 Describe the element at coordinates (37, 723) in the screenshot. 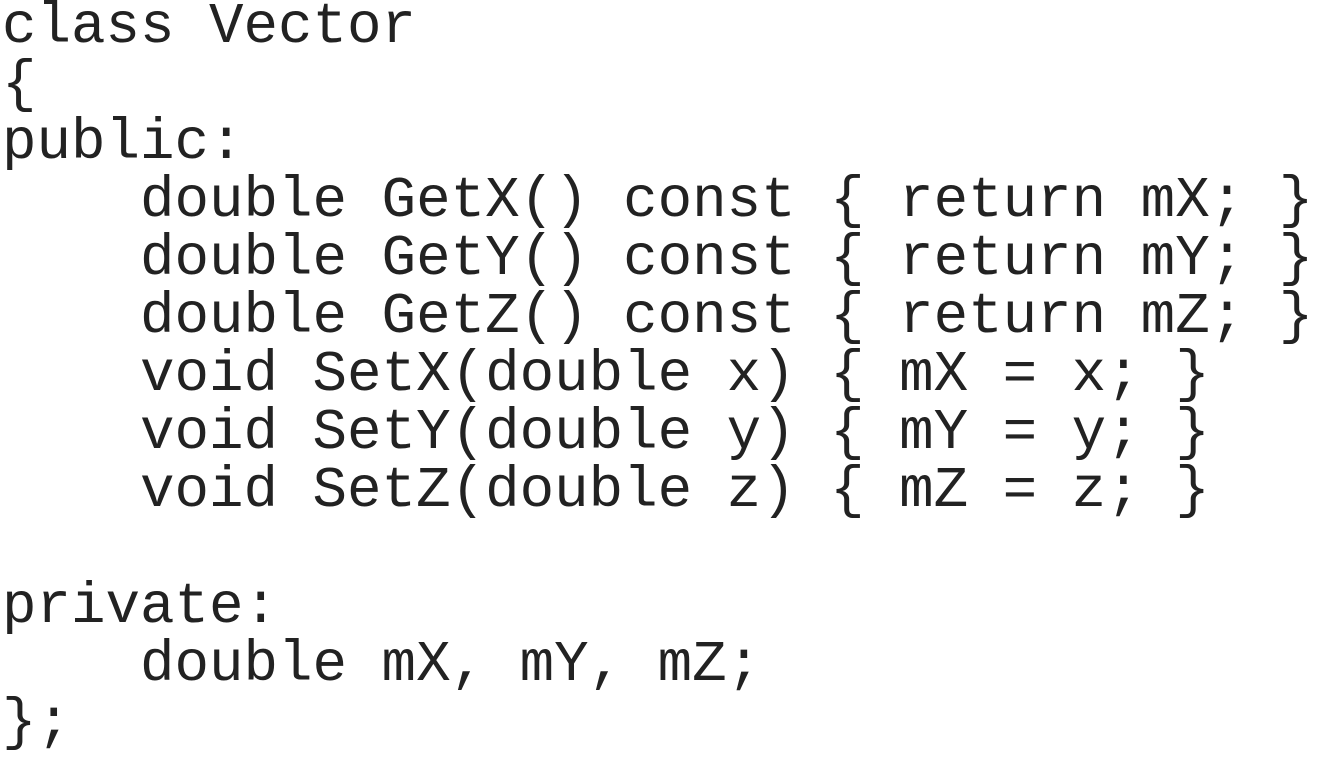

I see `code-line-close-brace: };` at that location.